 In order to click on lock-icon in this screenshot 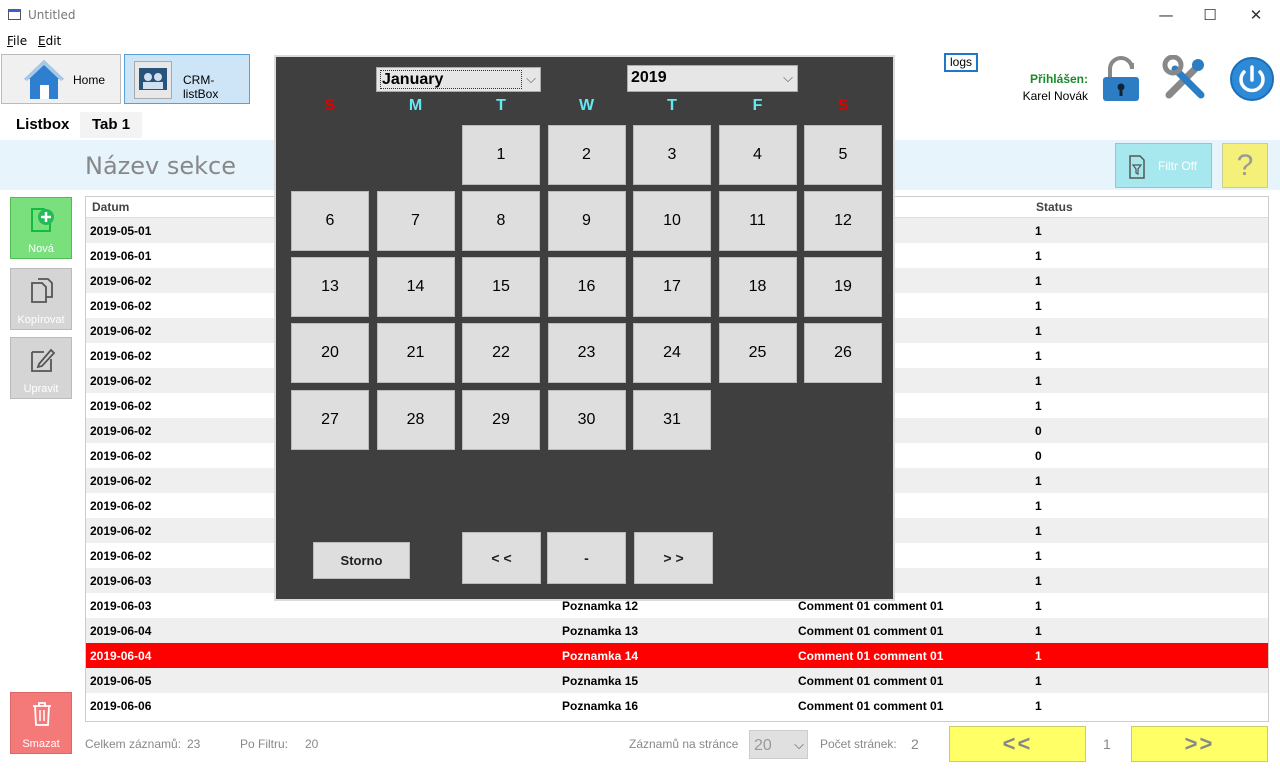, I will do `click(1121, 79)`.